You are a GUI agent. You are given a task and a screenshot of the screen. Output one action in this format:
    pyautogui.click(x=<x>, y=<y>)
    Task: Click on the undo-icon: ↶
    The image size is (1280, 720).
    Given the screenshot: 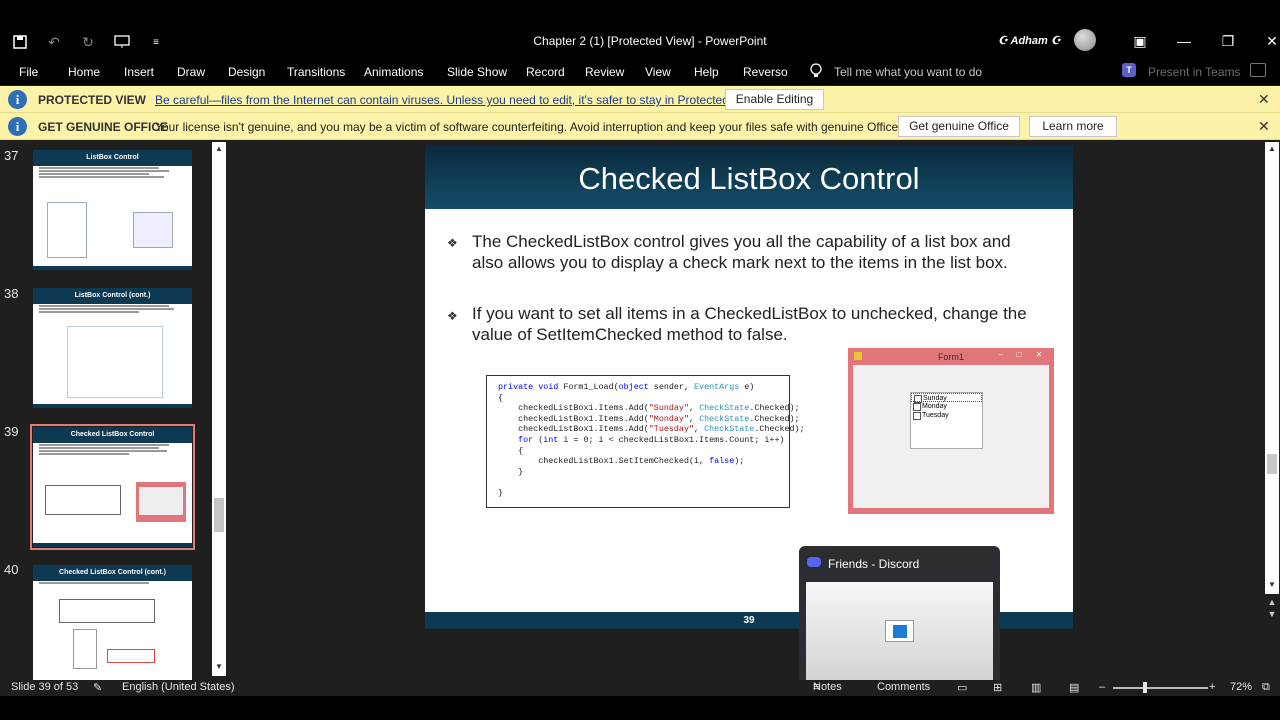 What is the action you would take?
    pyautogui.click(x=54, y=42)
    